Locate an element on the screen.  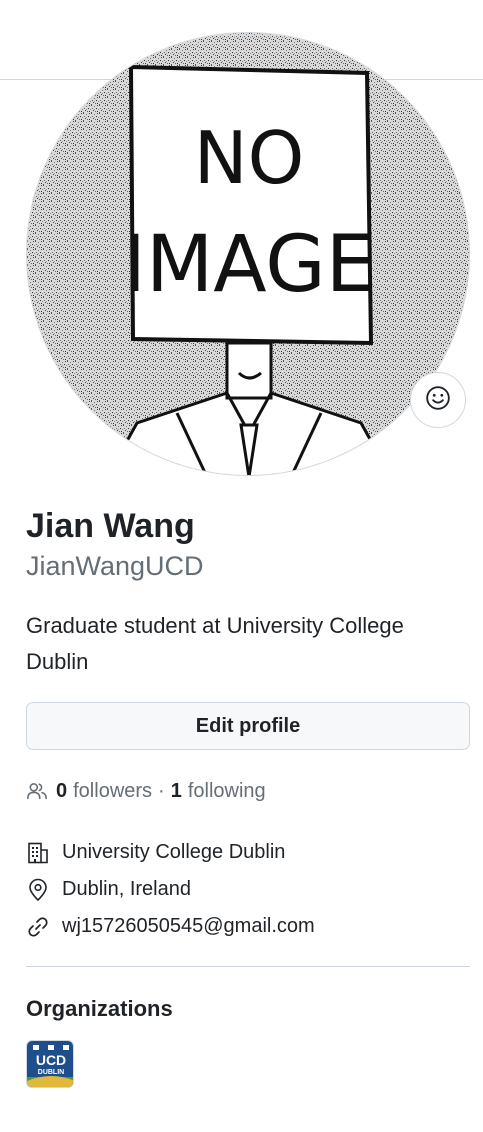
follow-stats: 0 followers · 1 following is located at coordinates (146, 791).